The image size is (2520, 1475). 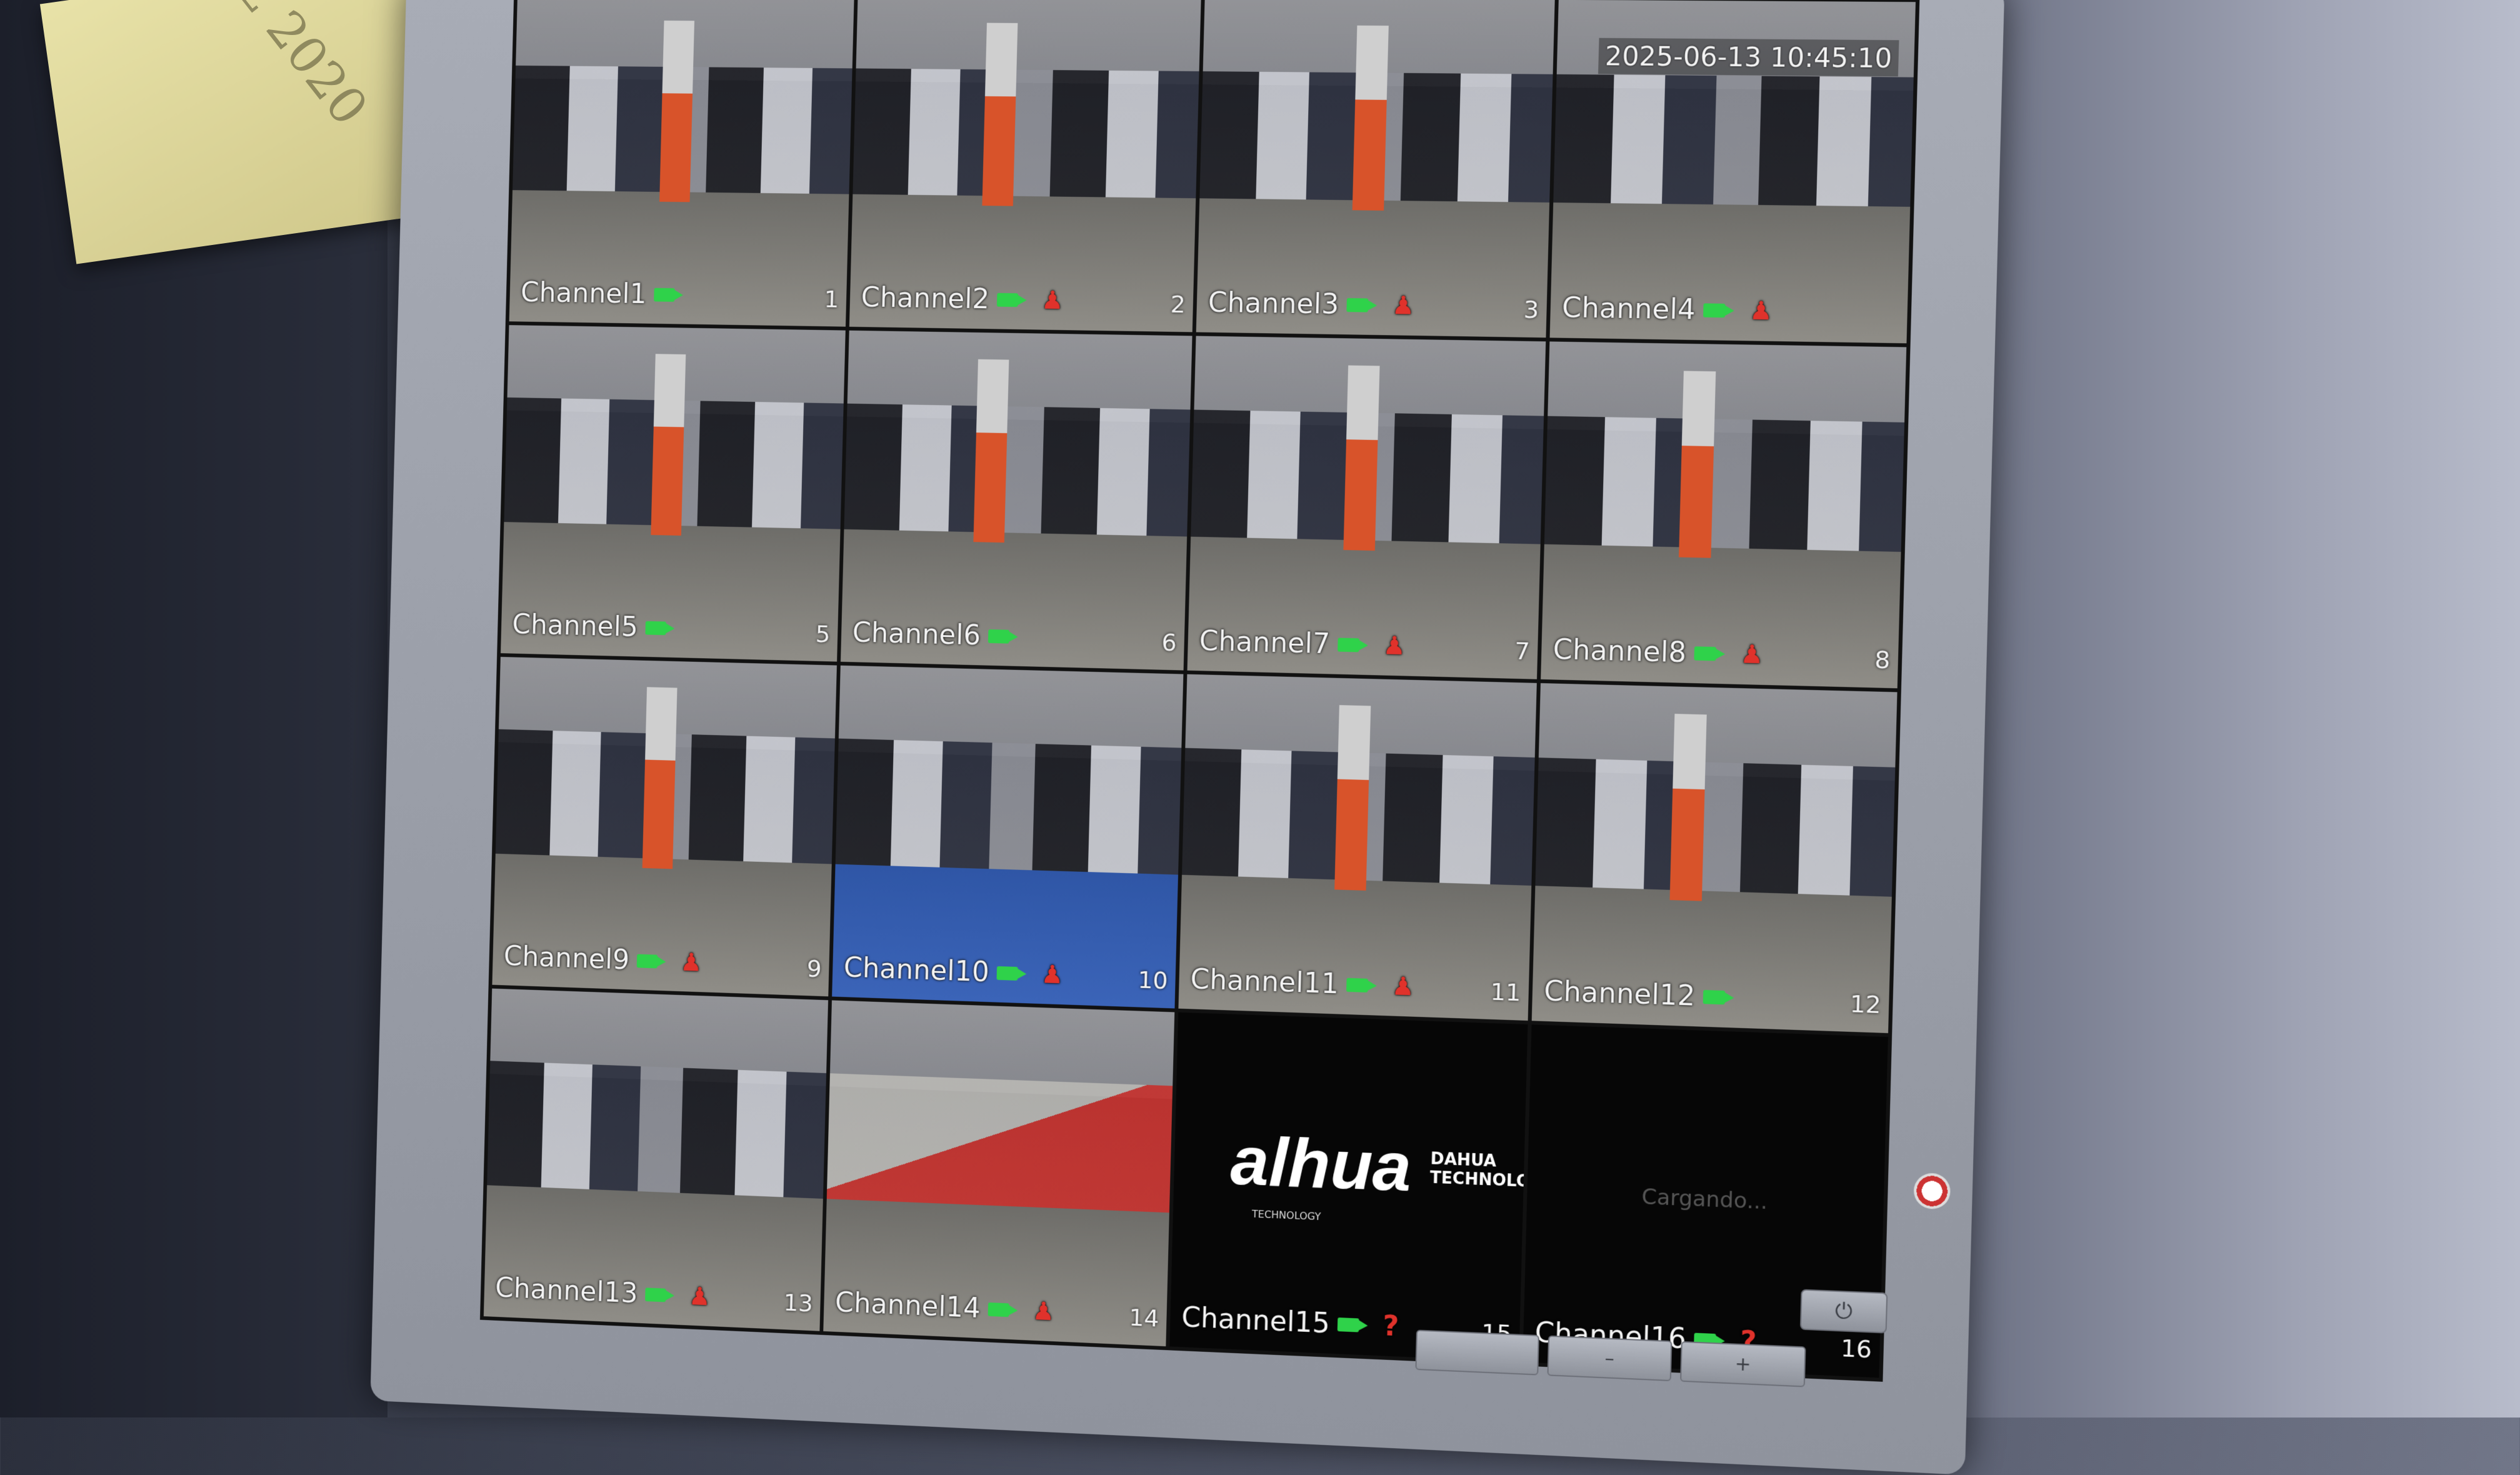 What do you see at coordinates (1932, 1191) in the screenshot?
I see `energy-badge` at bounding box center [1932, 1191].